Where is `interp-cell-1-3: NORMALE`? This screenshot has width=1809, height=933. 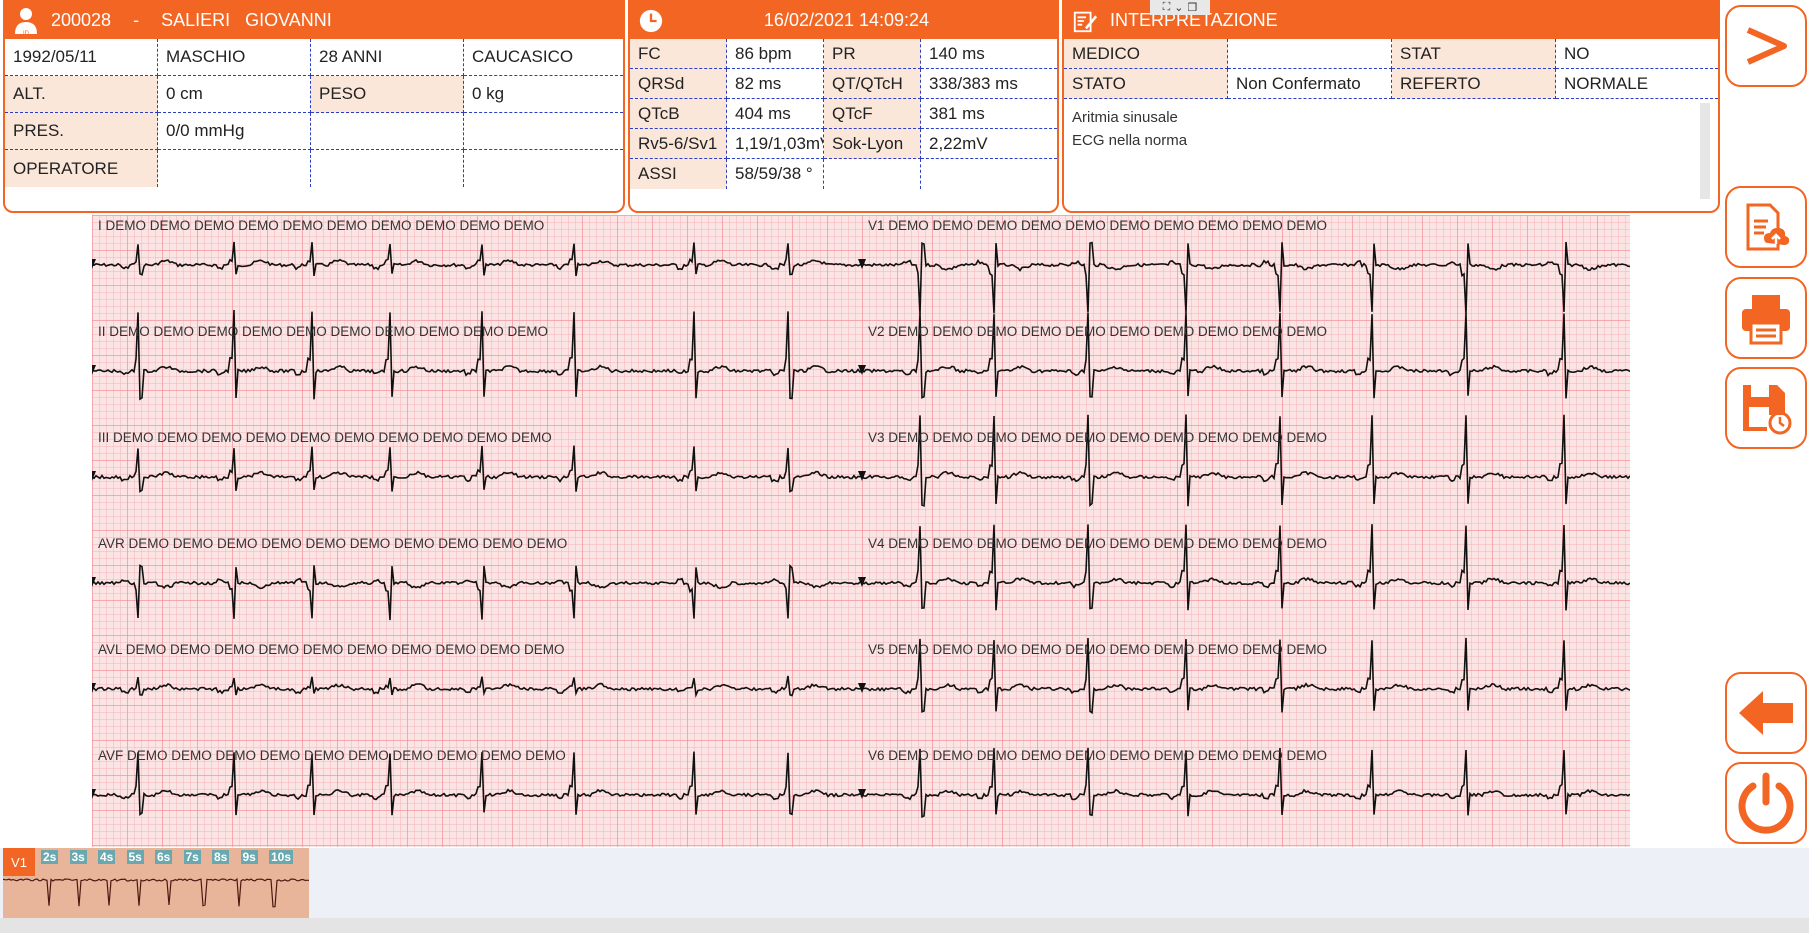 interp-cell-1-3: NORMALE is located at coordinates (1637, 84).